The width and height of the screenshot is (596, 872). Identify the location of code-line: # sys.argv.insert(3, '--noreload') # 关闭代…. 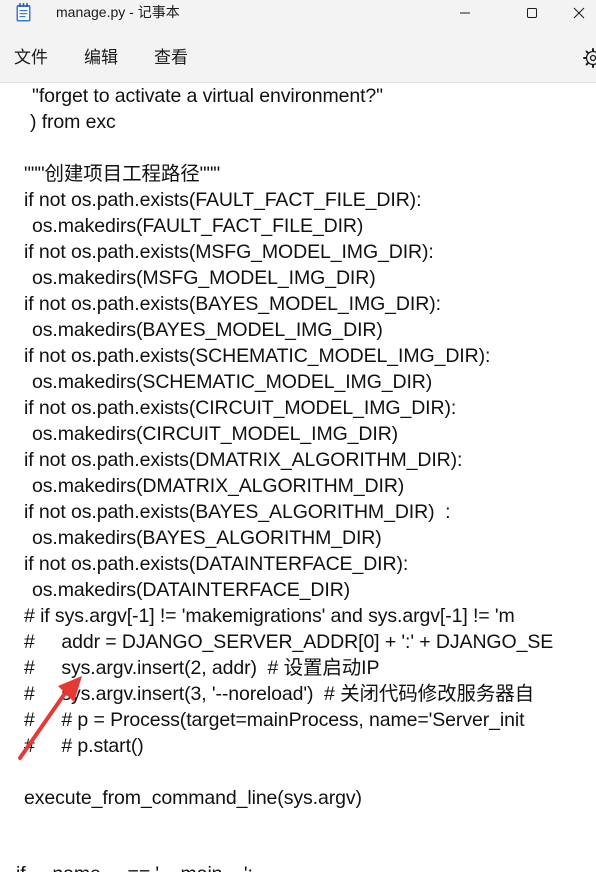
(279, 694).